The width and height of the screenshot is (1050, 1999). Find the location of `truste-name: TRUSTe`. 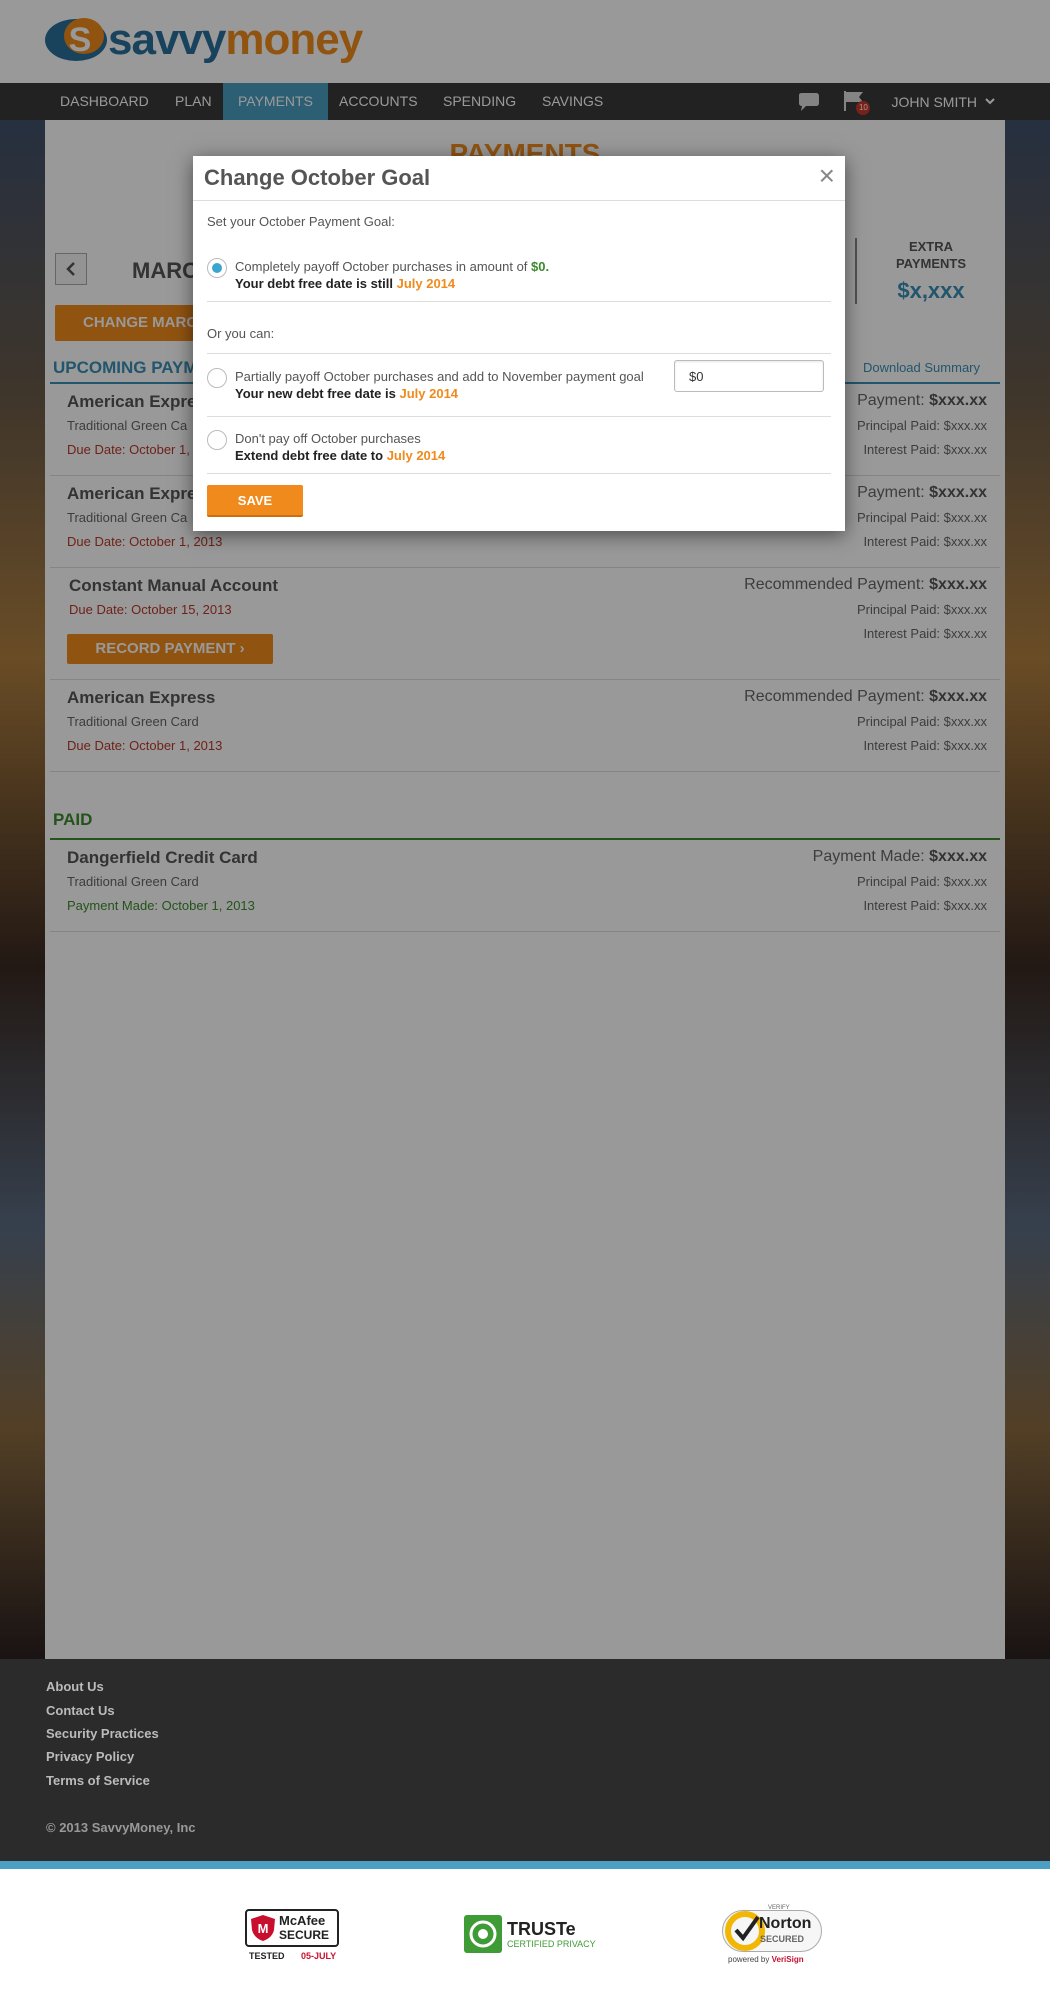

truste-name: TRUSTe is located at coordinates (541, 1929).